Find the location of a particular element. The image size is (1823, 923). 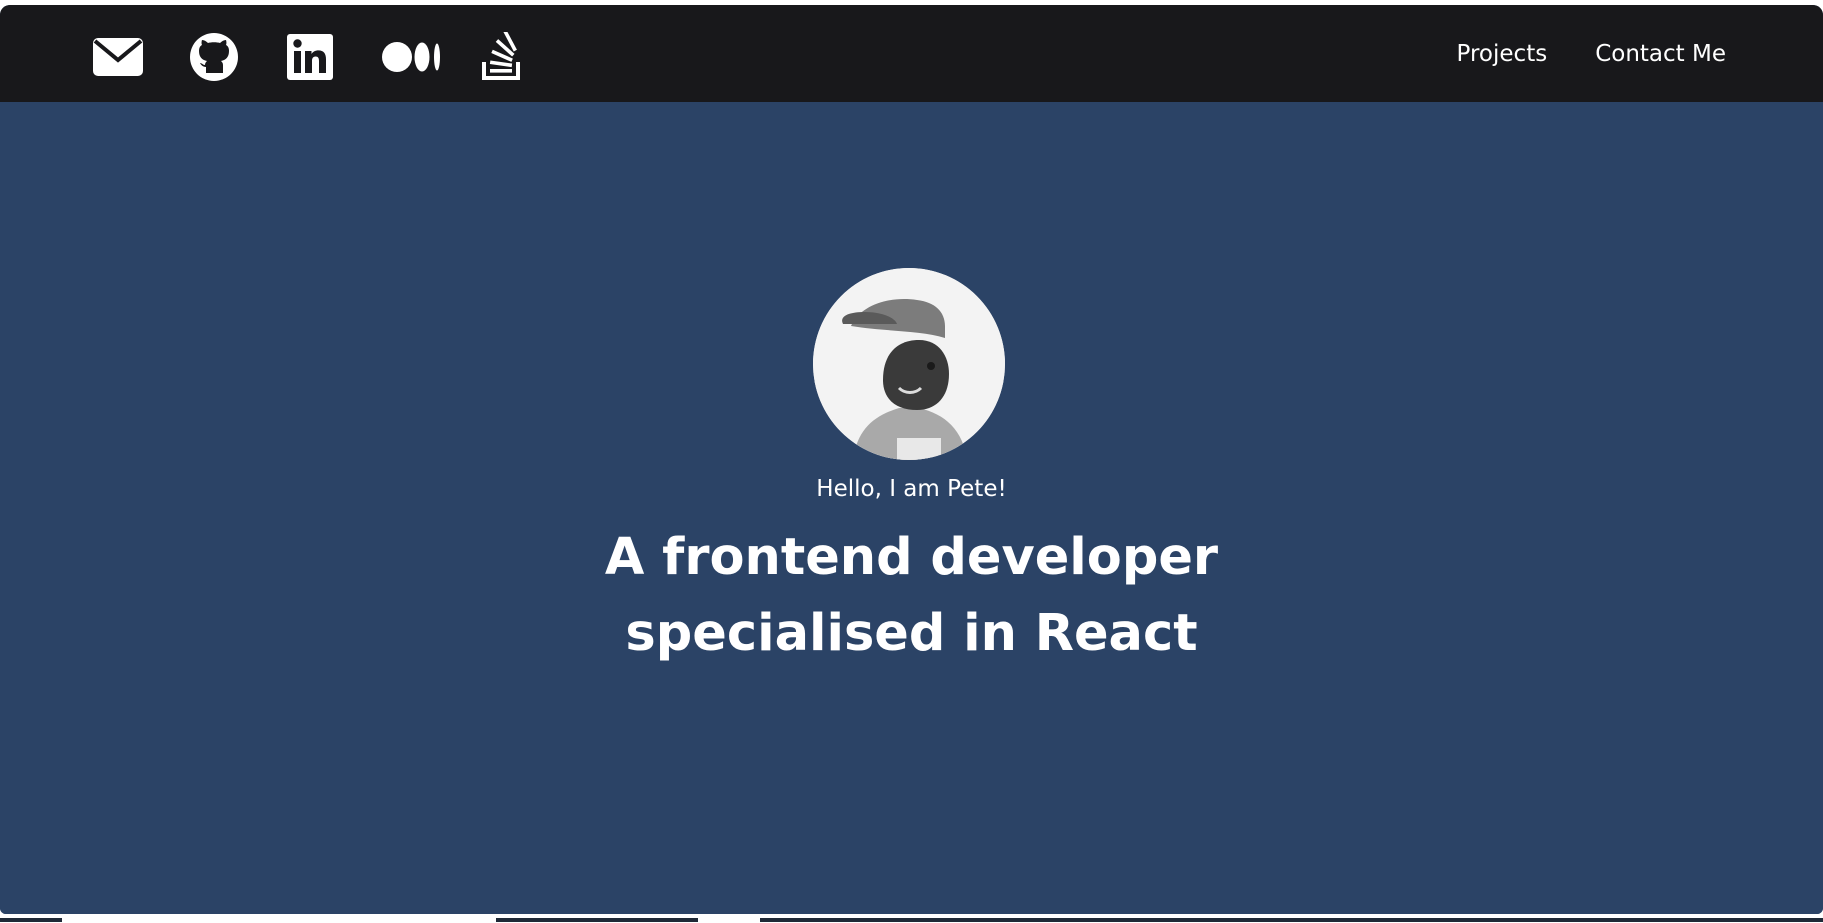

medium-icon is located at coordinates (411, 57).